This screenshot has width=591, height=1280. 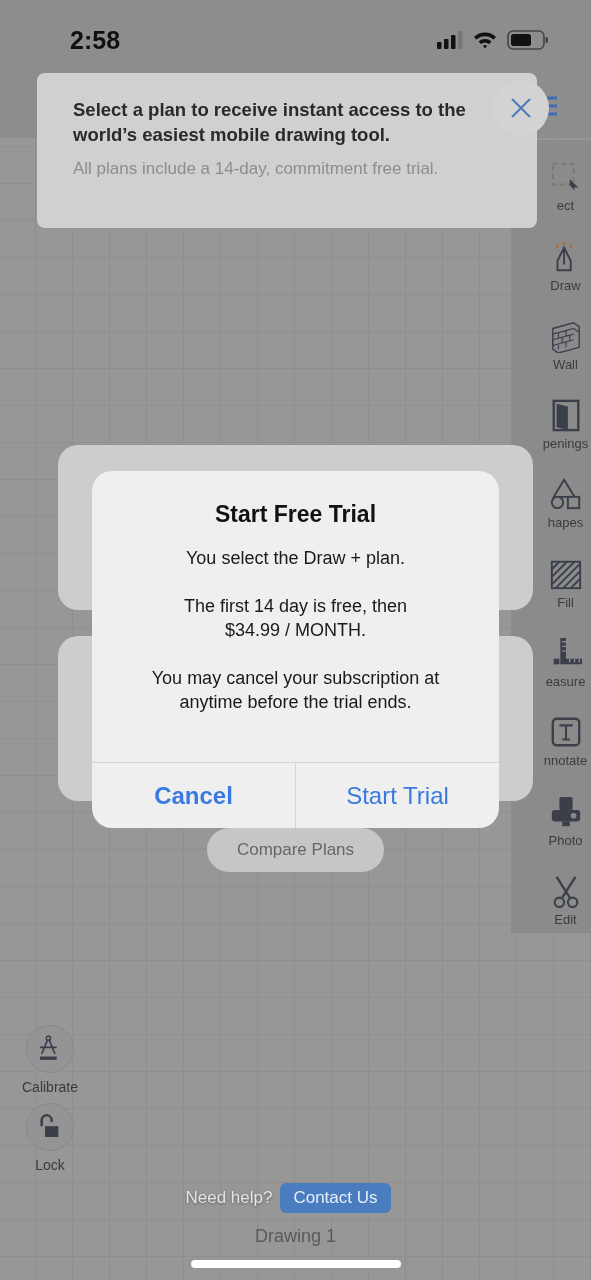 I want to click on tool-label: penings, so click(x=565, y=444).